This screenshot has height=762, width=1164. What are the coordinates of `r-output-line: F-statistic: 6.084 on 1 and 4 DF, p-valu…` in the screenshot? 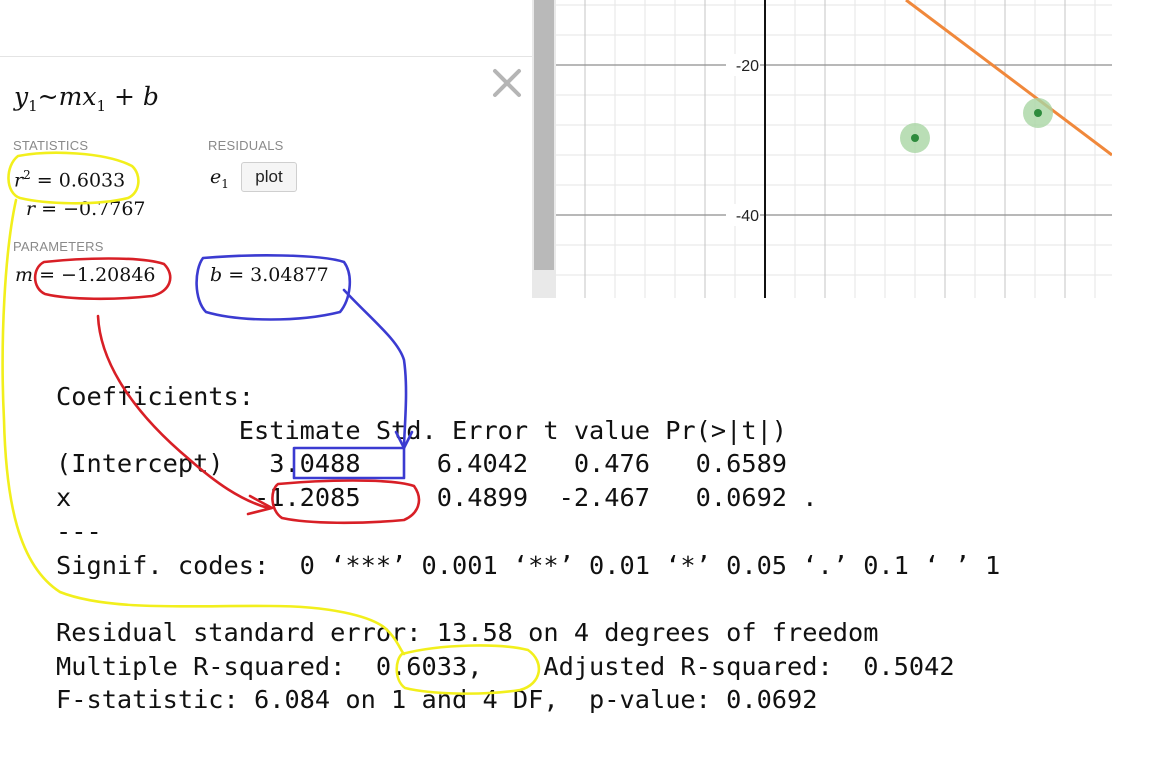 It's located at (437, 700).